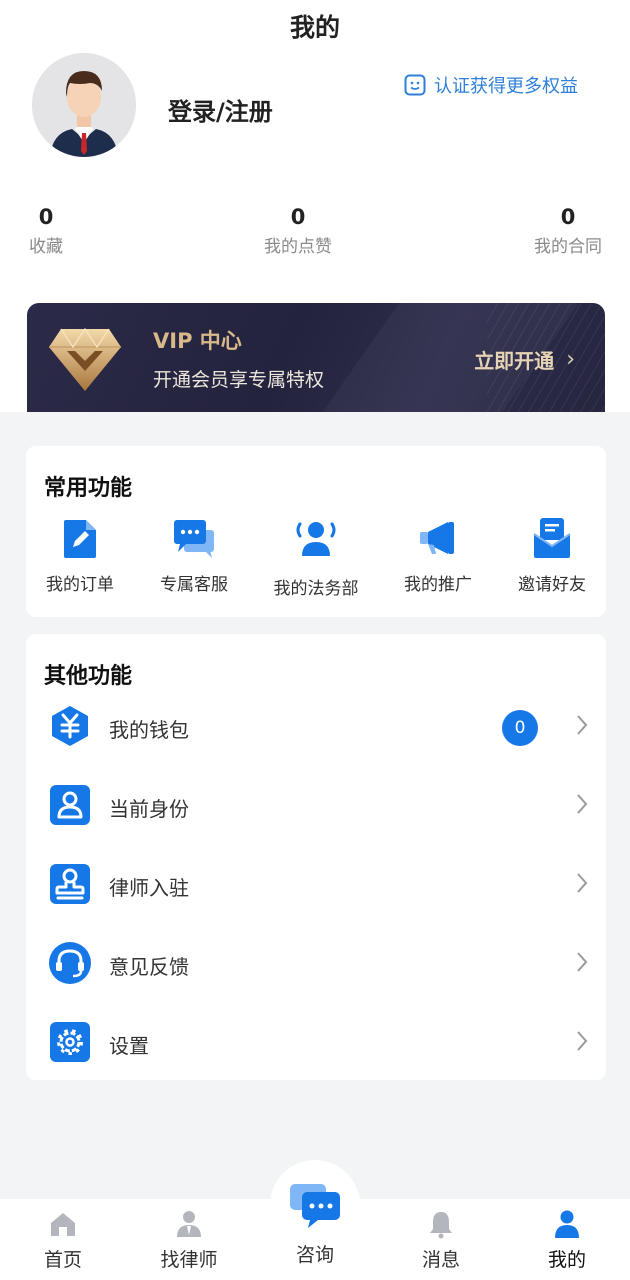 This screenshot has height=1280, width=630. What do you see at coordinates (46, 247) in the screenshot?
I see `stat-label: 收藏` at bounding box center [46, 247].